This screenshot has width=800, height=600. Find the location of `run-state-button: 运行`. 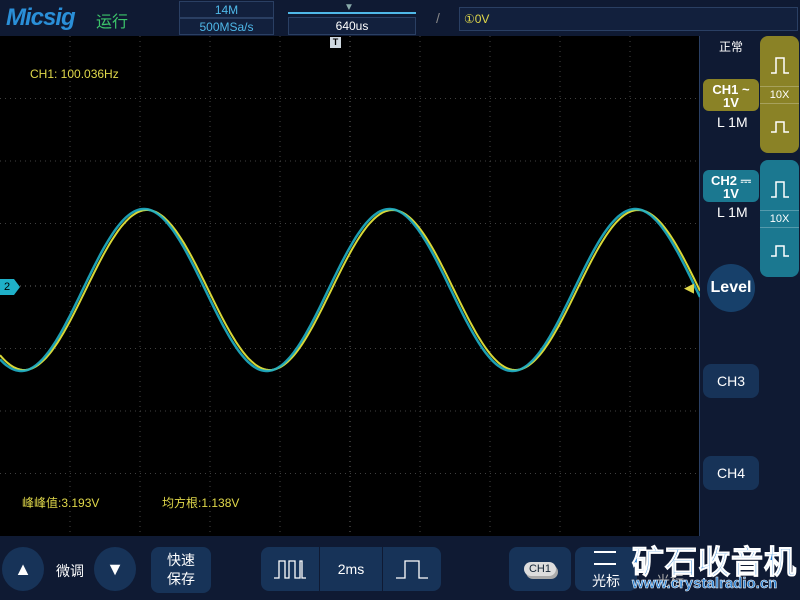

run-state-button: 运行 is located at coordinates (112, 20).